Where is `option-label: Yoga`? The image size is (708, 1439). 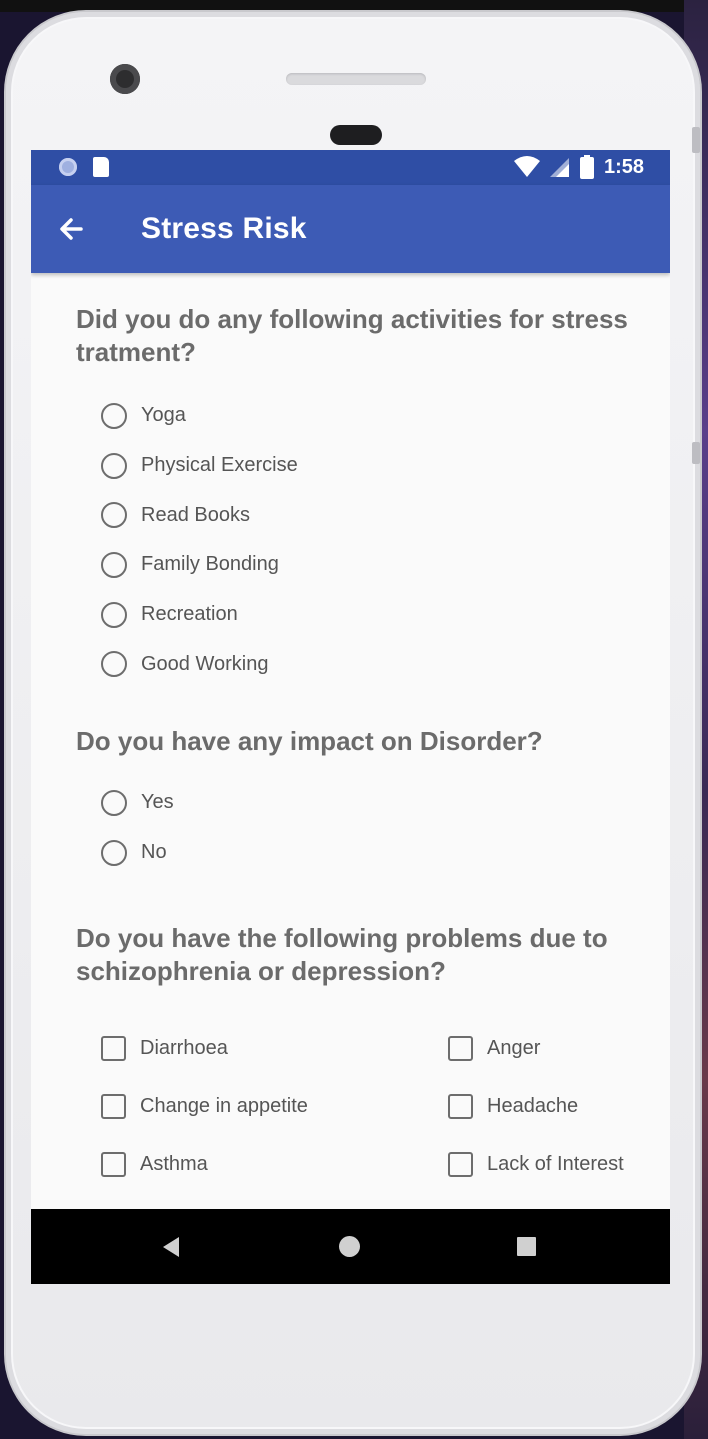
option-label: Yoga is located at coordinates (163, 415).